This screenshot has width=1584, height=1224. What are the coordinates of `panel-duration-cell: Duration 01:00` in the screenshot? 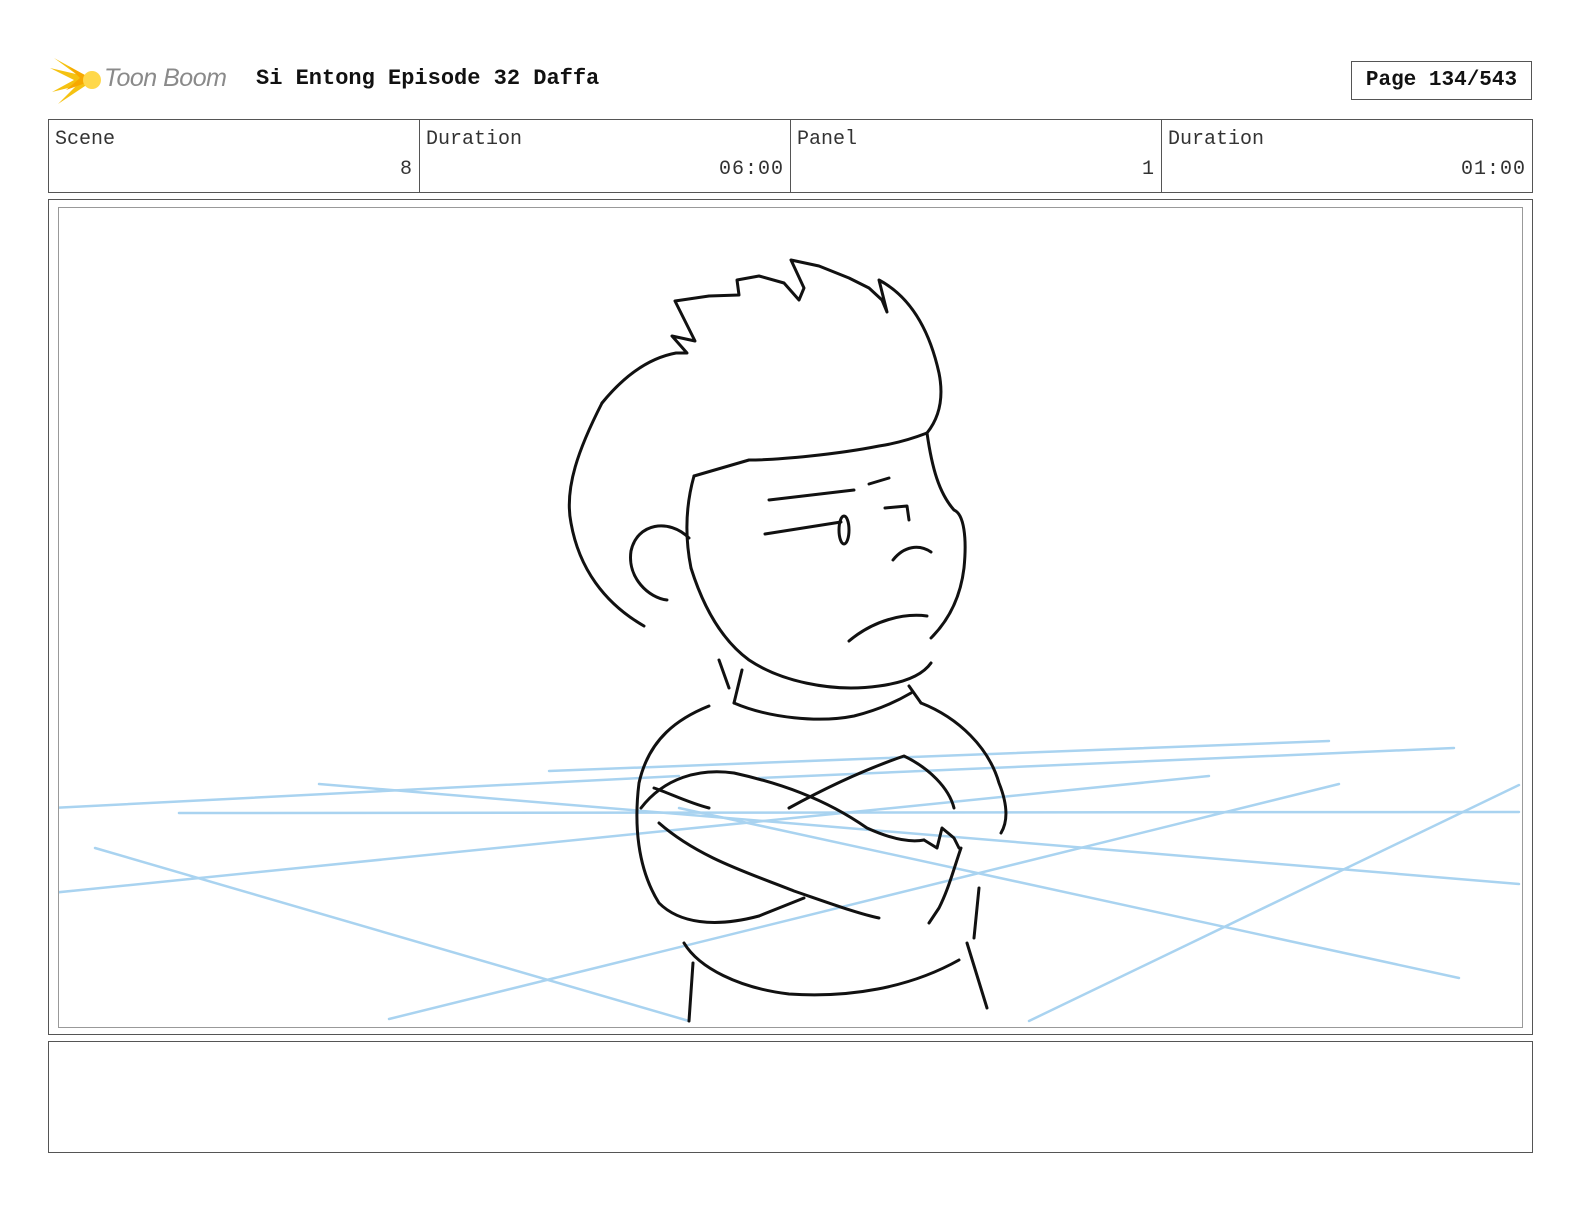 It's located at (1347, 156).